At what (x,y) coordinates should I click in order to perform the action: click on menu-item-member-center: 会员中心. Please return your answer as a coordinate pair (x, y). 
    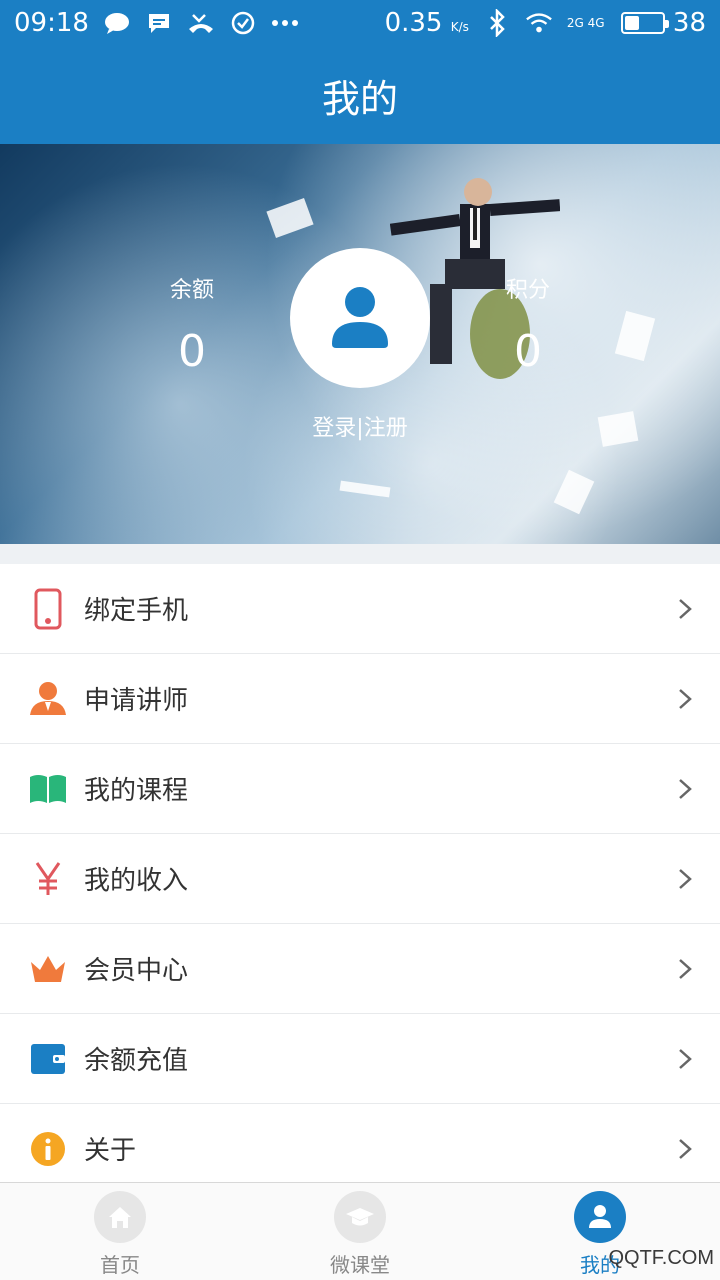
    Looking at the image, I should click on (360, 969).